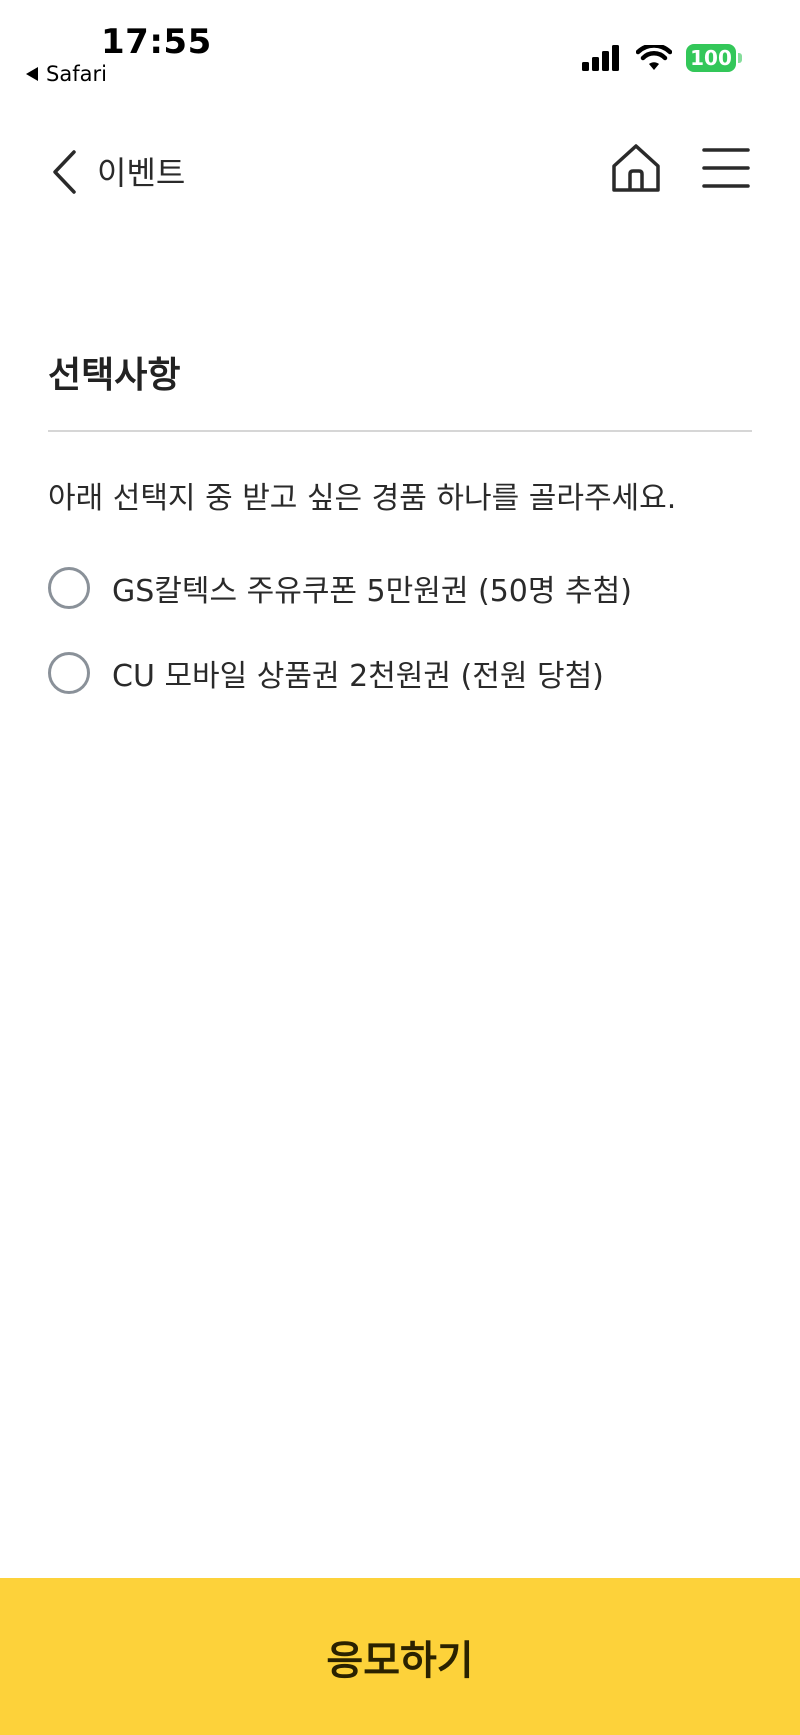 The height and width of the screenshot is (1735, 800). I want to click on prize-option-cu-voucher: CU 모바일 상품권 2천원권 (전원 당첨), so click(400, 673).